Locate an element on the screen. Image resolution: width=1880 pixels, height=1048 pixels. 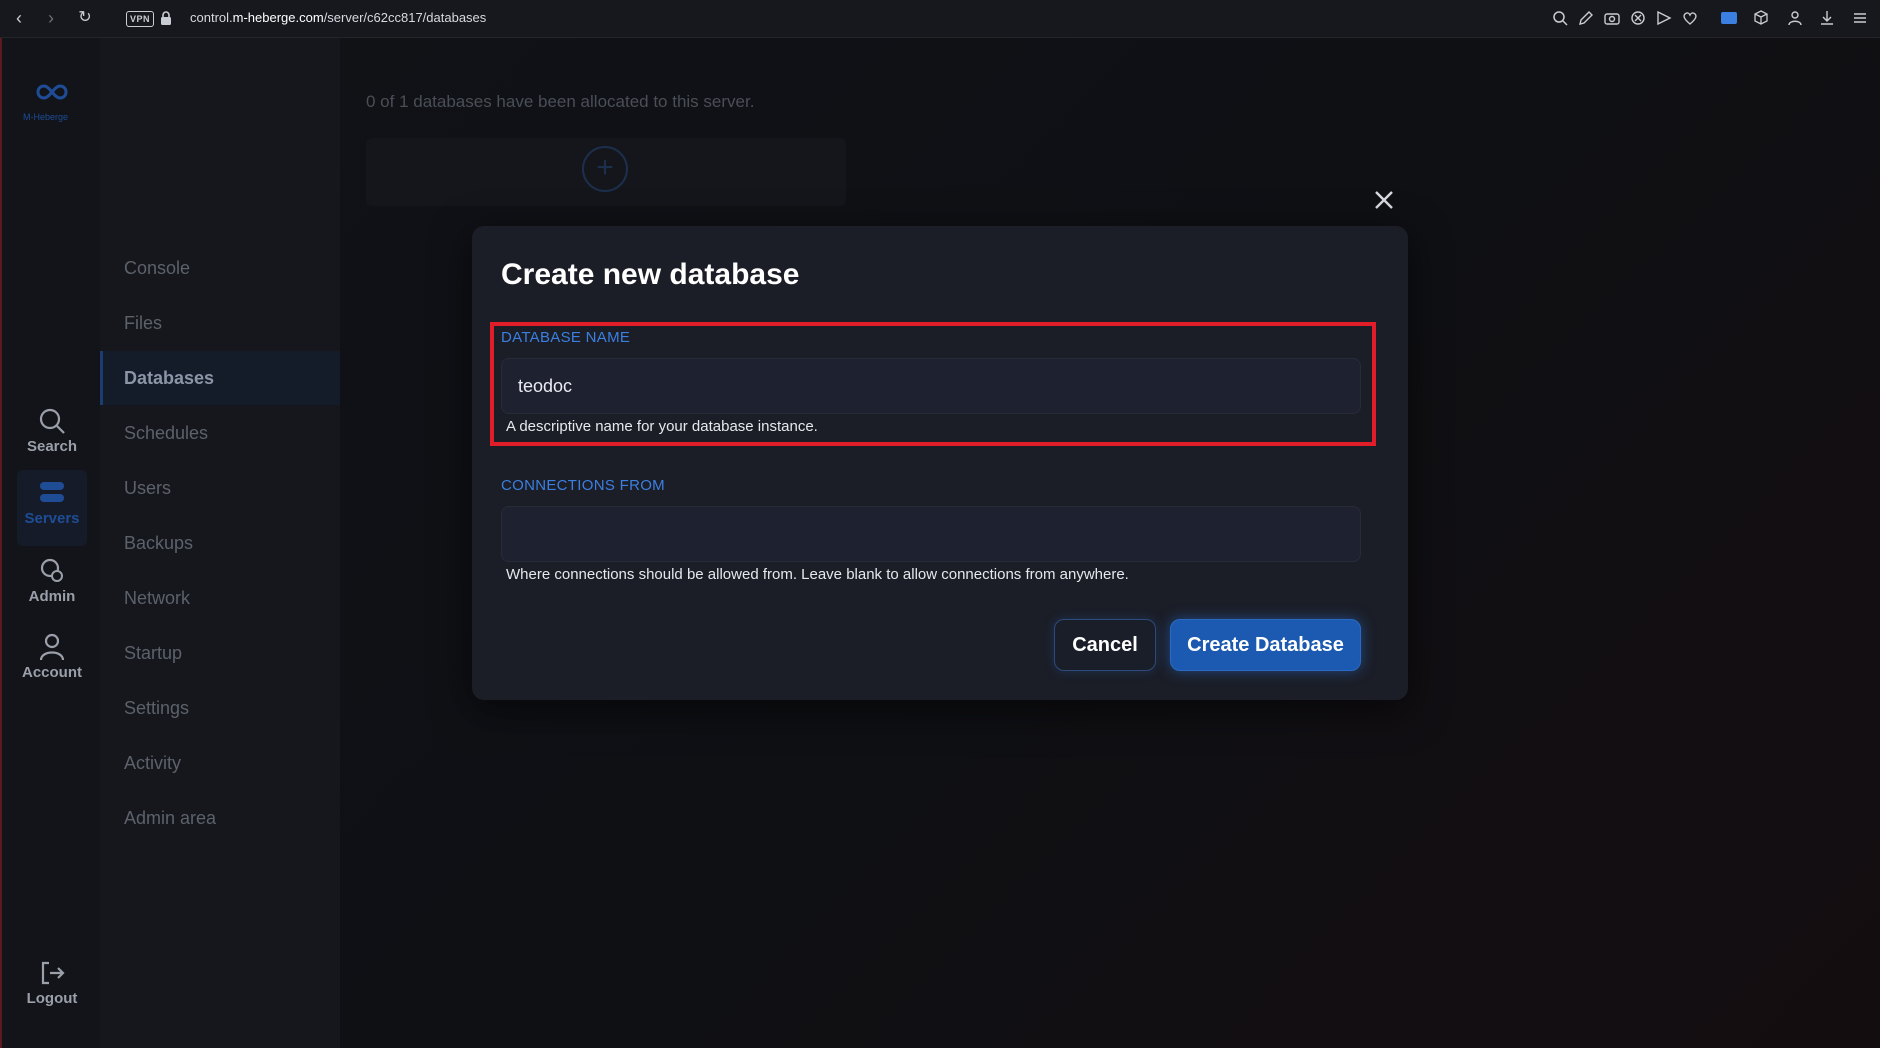
block-icon is located at coordinates (1638, 18).